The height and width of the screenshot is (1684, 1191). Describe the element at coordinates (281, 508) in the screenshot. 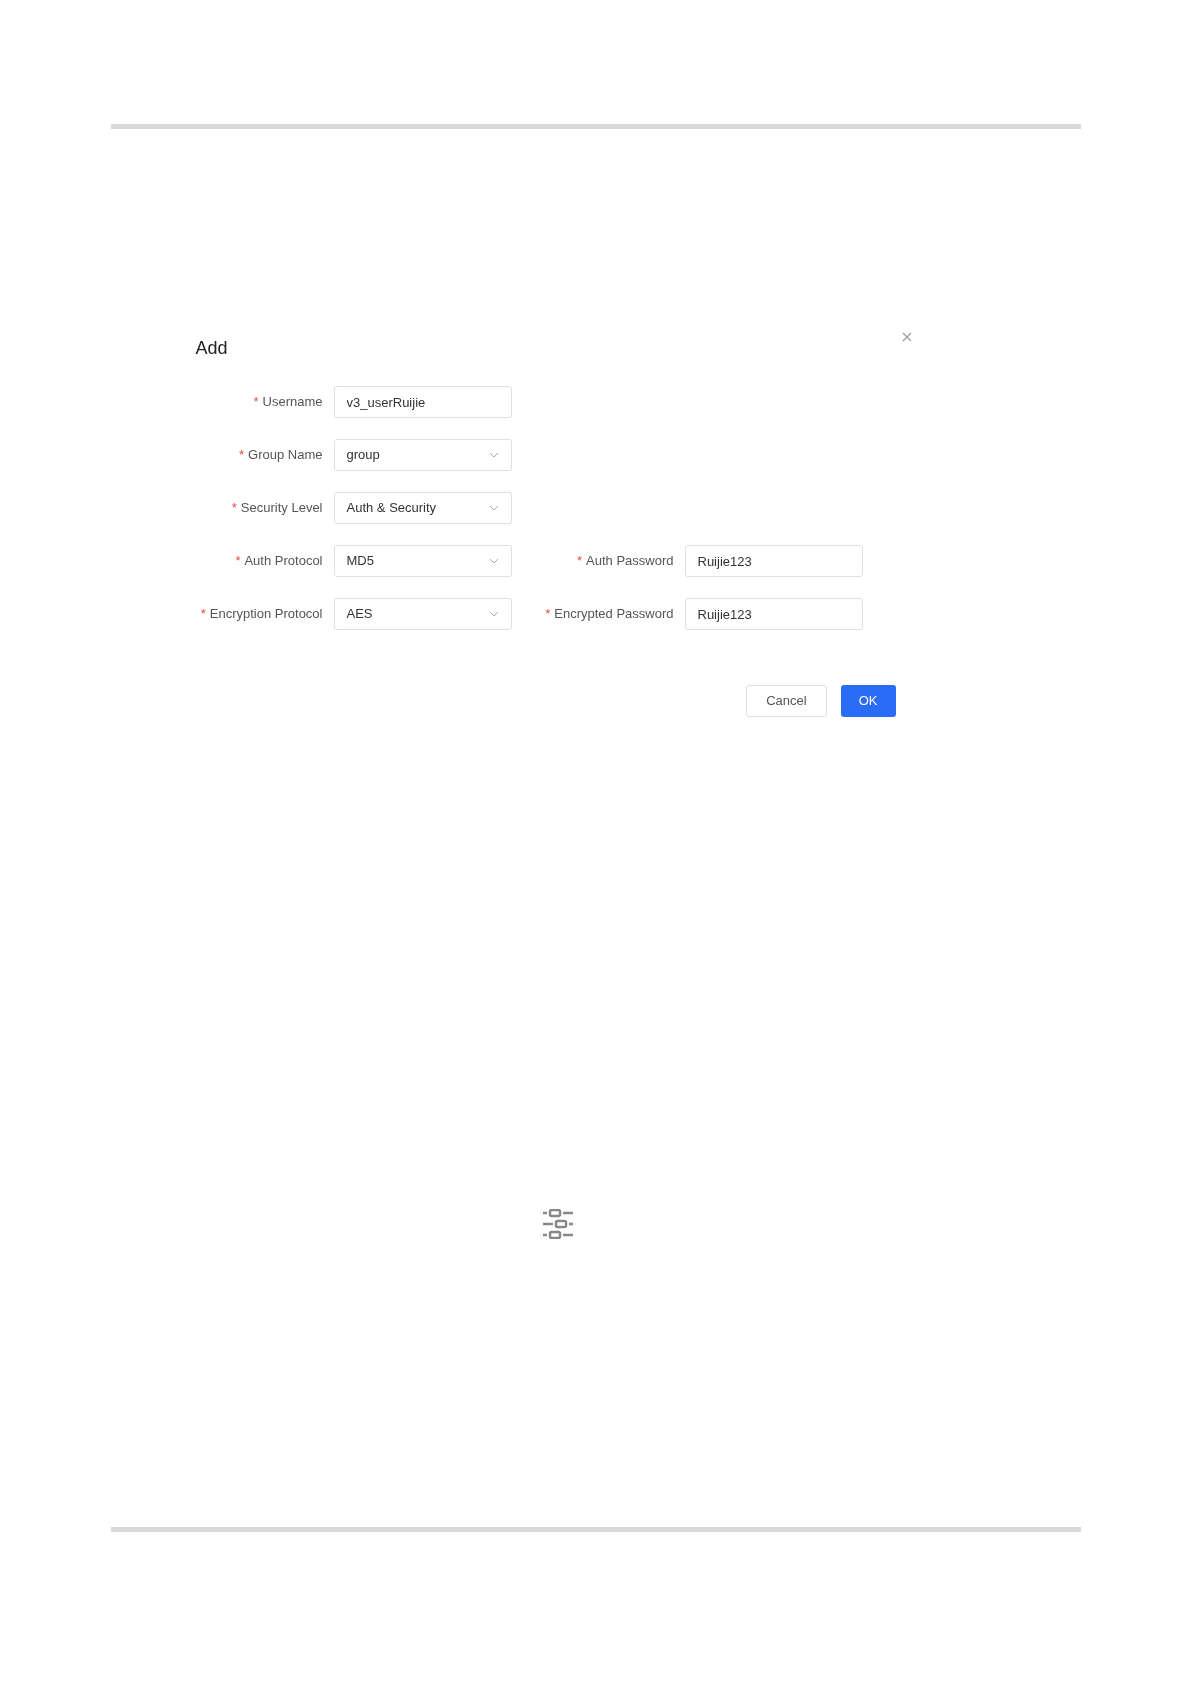

I see `field-label: Security Level` at that location.